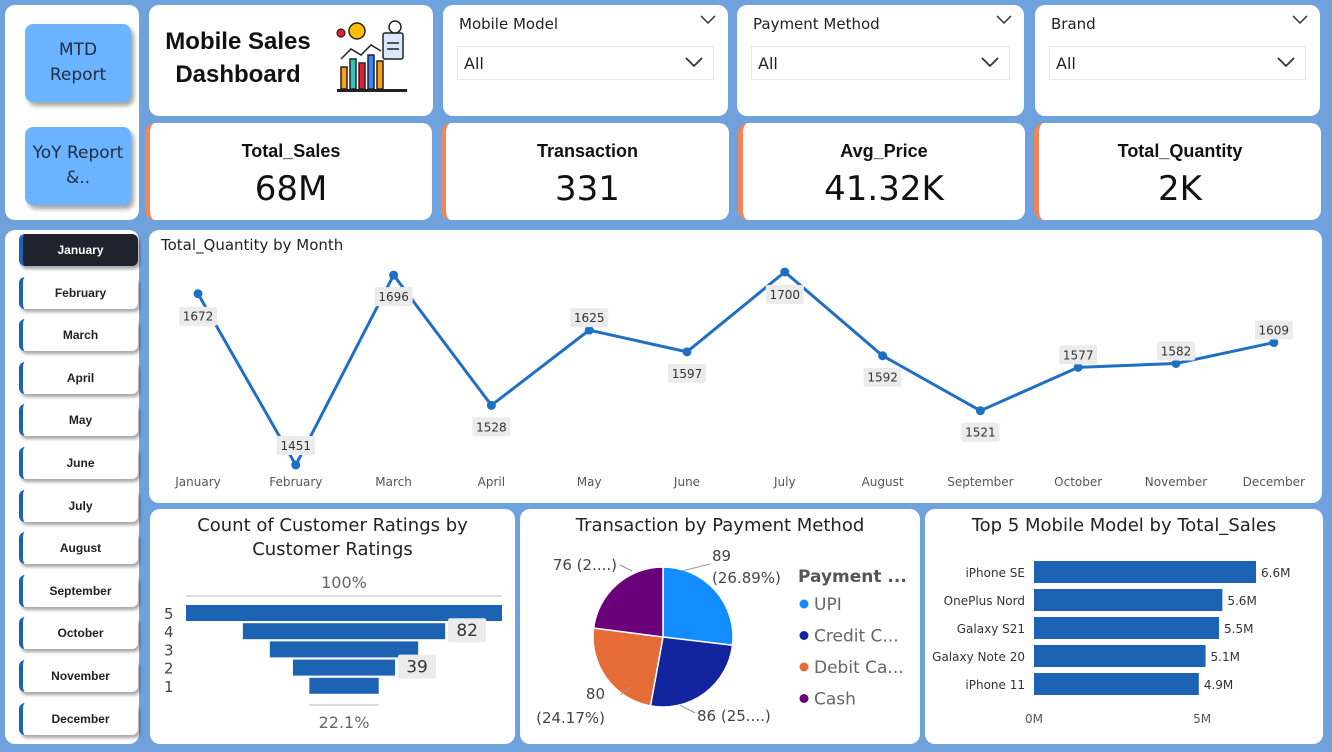 The height and width of the screenshot is (752, 1332). I want to click on title-line-1: Mobile Sales, so click(238, 41).